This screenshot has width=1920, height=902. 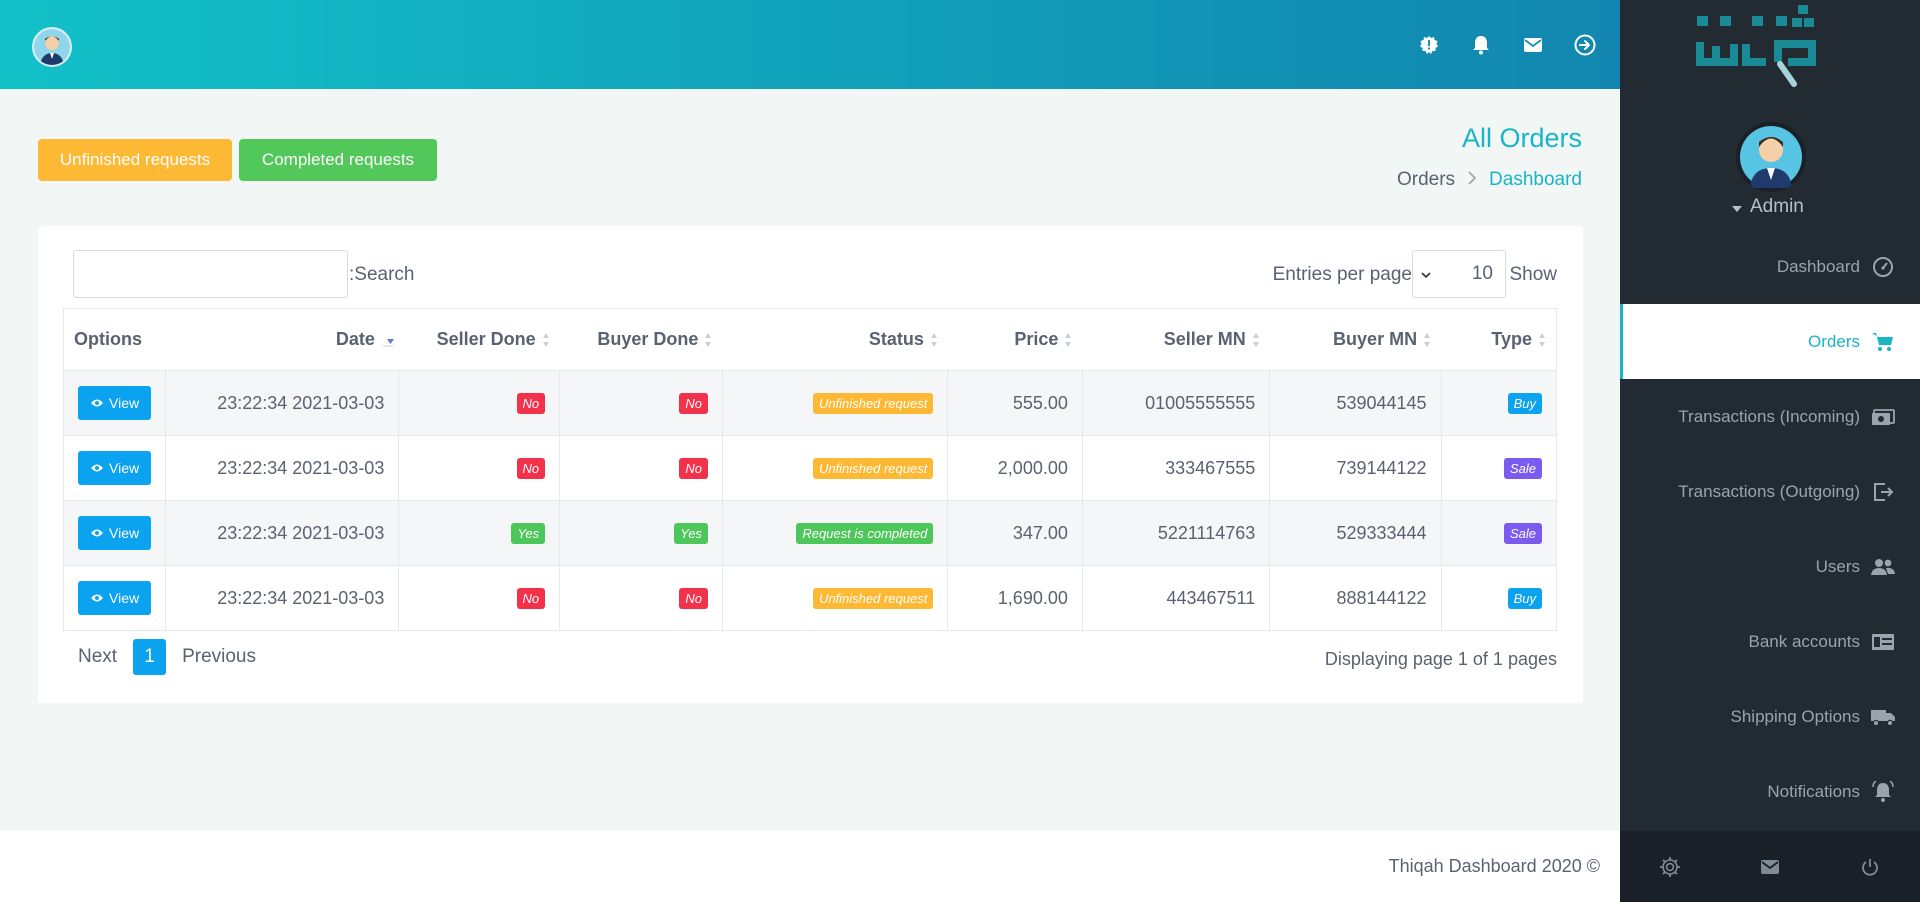 What do you see at coordinates (810, 866) in the screenshot?
I see `footer: Thiqah Dashboard 2020 ©` at bounding box center [810, 866].